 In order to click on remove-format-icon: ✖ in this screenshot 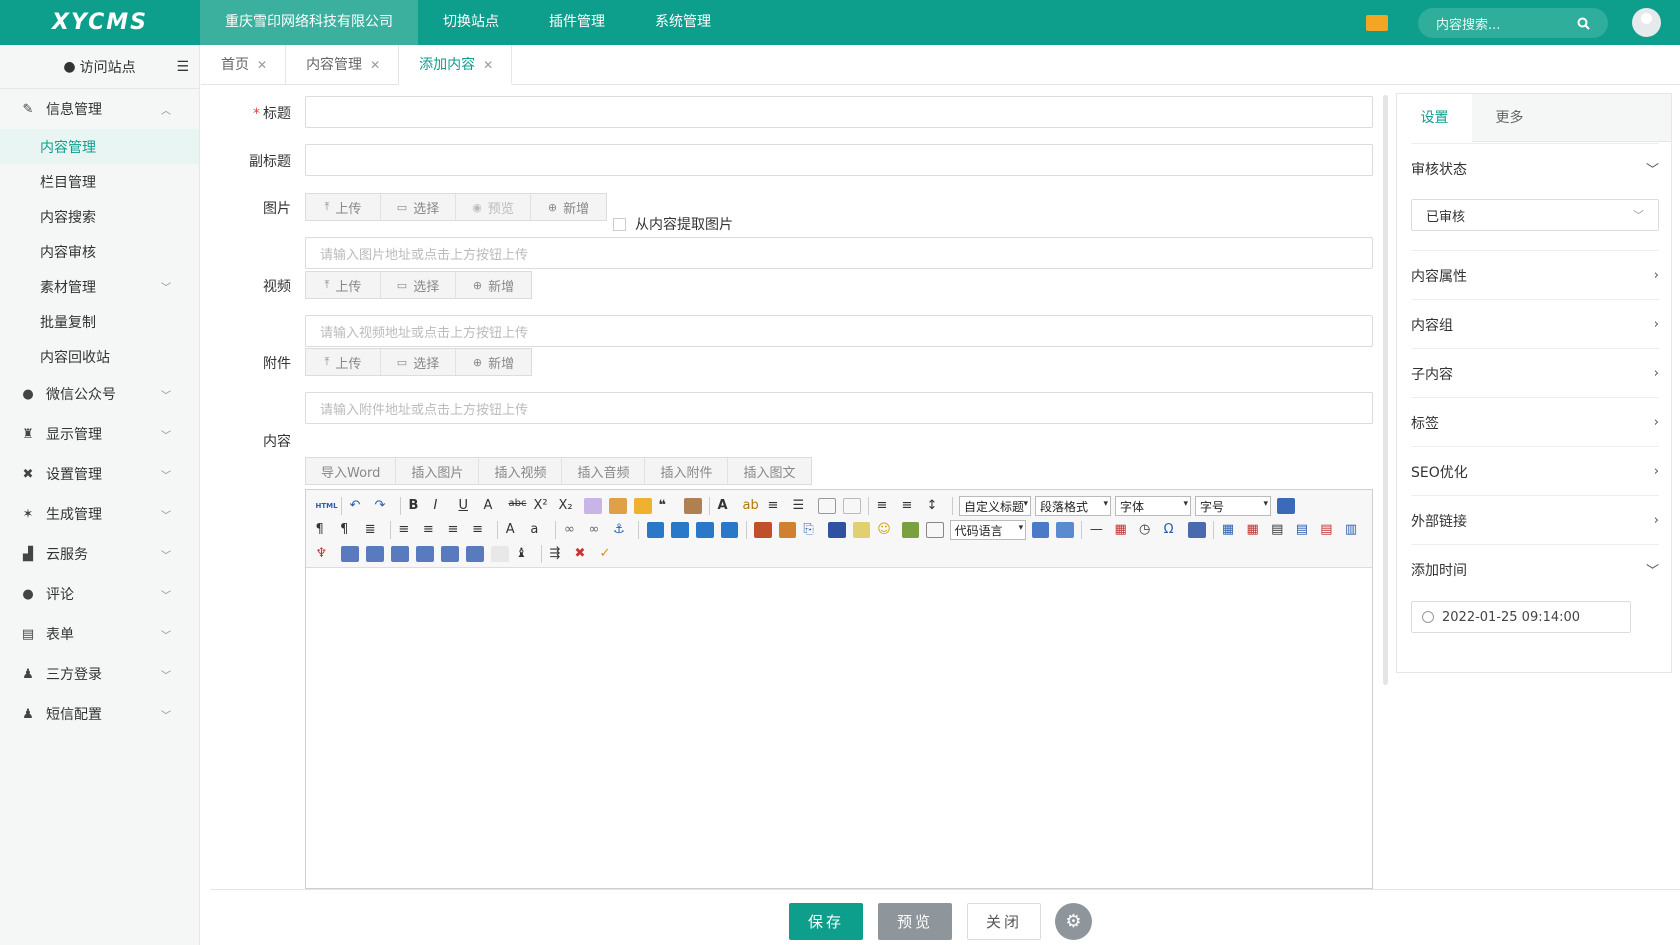, I will do `click(584, 554)`.